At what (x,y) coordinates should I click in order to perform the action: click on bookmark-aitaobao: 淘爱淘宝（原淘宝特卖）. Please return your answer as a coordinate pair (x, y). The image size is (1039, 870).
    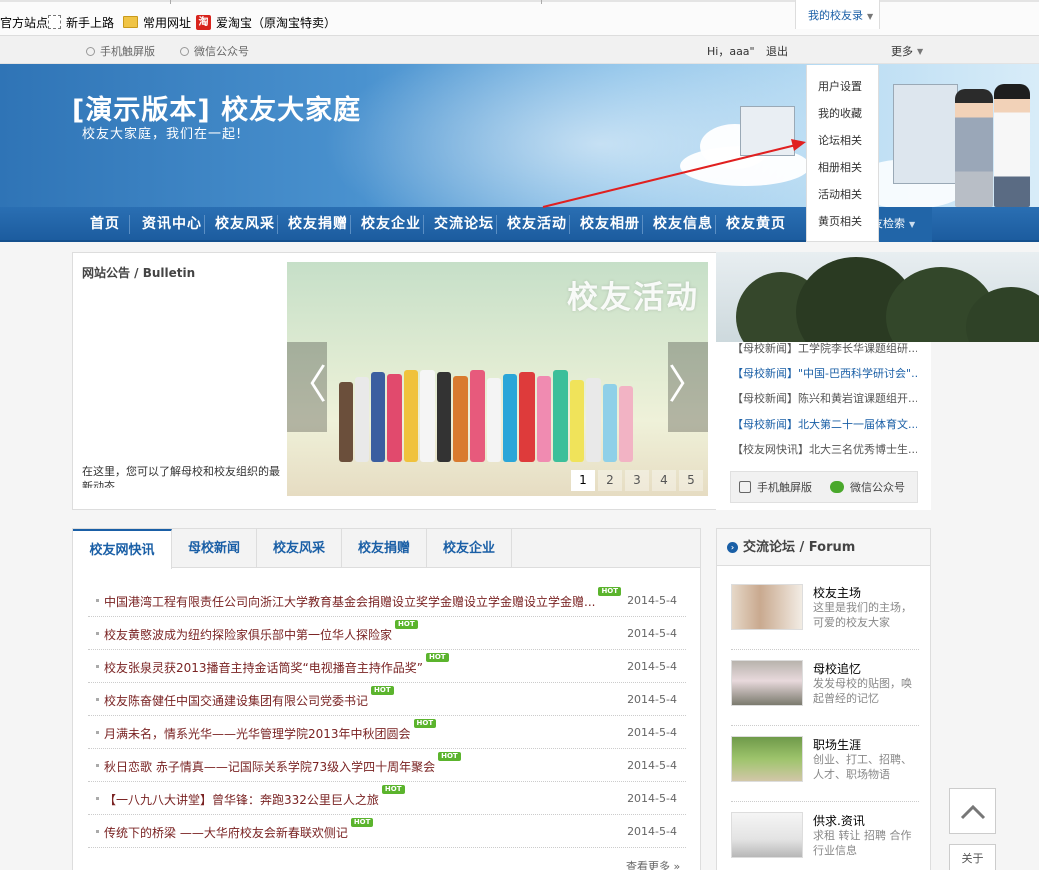
    Looking at the image, I should click on (266, 22).